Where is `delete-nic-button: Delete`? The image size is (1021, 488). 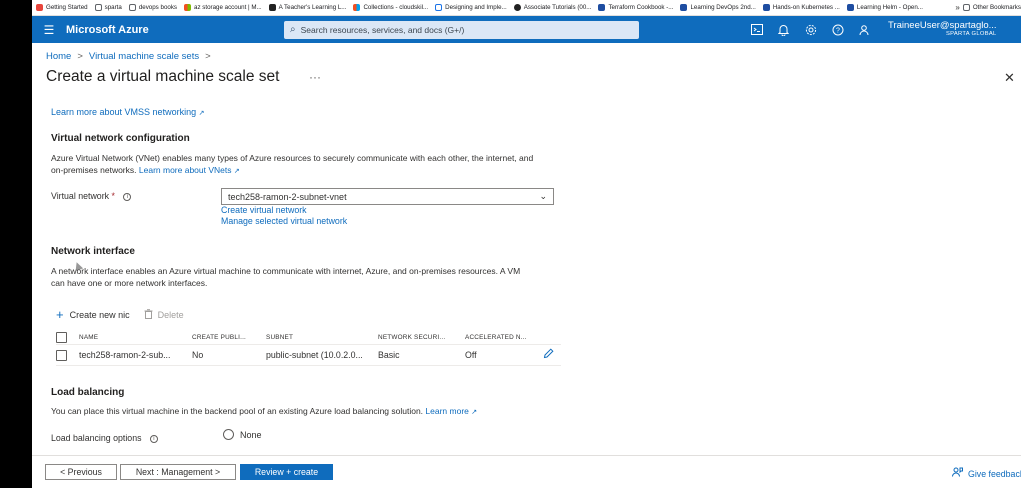 delete-nic-button: Delete is located at coordinates (164, 314).